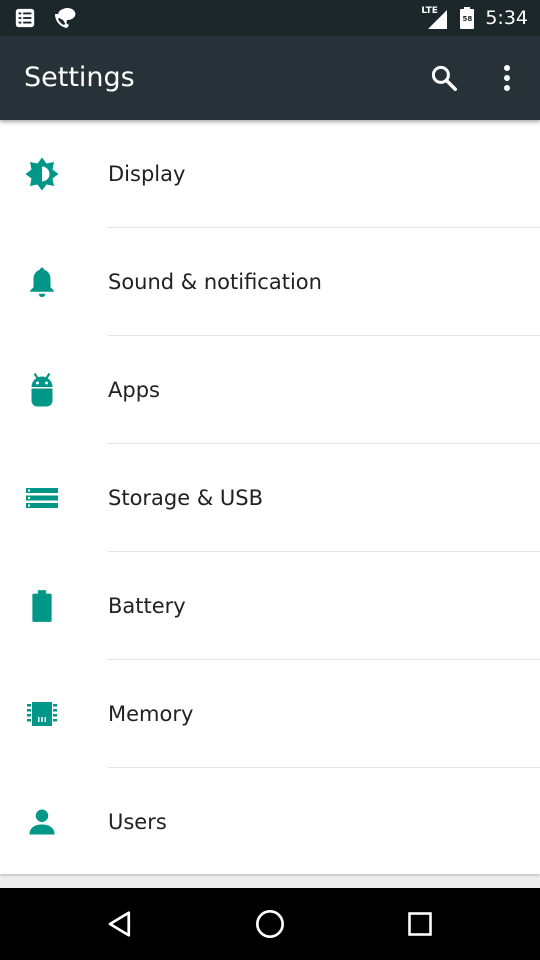 This screenshot has width=540, height=960. What do you see at coordinates (42, 498) in the screenshot?
I see `storage-icon` at bounding box center [42, 498].